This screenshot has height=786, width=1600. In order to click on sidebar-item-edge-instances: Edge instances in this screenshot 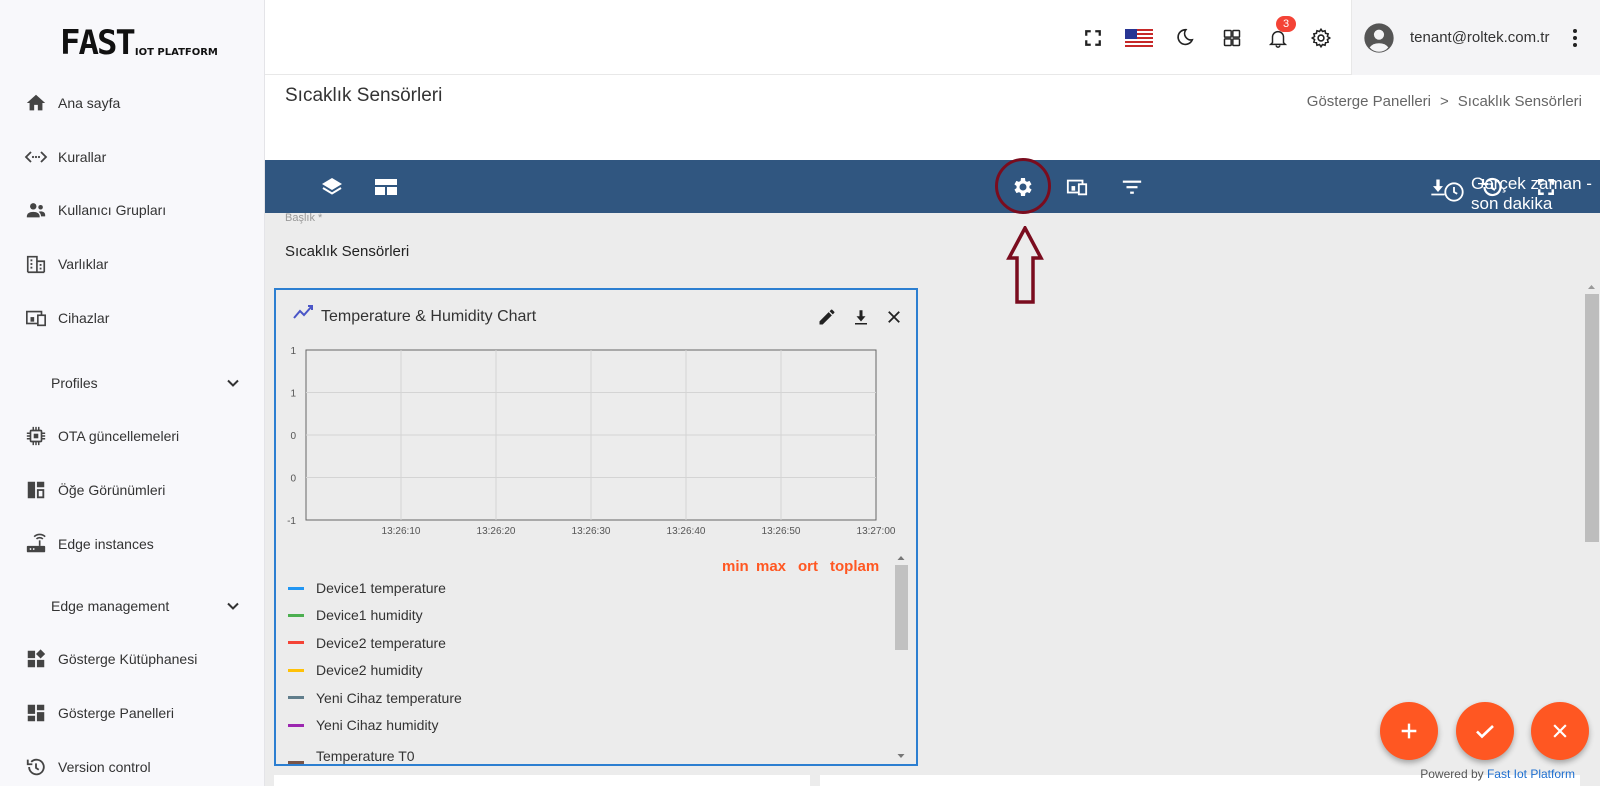, I will do `click(132, 544)`.